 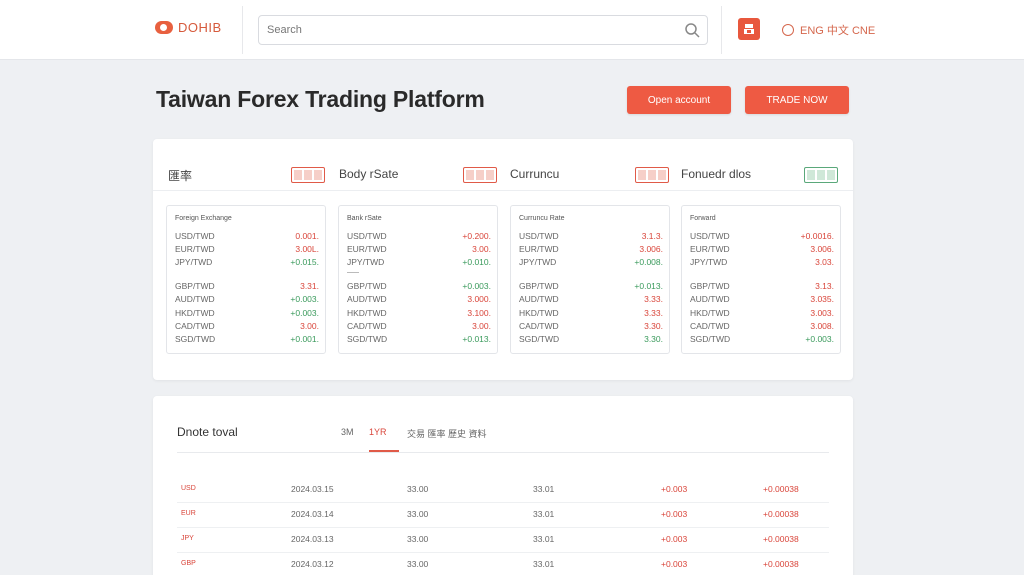 What do you see at coordinates (591, 237) in the screenshot?
I see `rate-row: USD/TWD 3.1.3.` at bounding box center [591, 237].